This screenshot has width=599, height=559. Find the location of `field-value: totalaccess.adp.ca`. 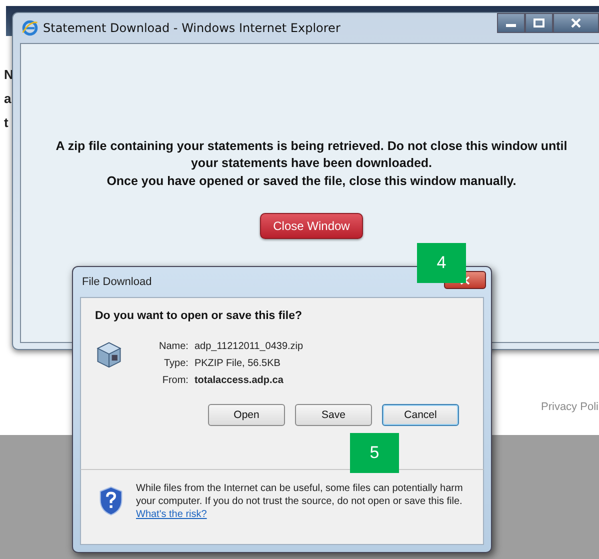

field-value: totalaccess.adp.ca is located at coordinates (239, 380).